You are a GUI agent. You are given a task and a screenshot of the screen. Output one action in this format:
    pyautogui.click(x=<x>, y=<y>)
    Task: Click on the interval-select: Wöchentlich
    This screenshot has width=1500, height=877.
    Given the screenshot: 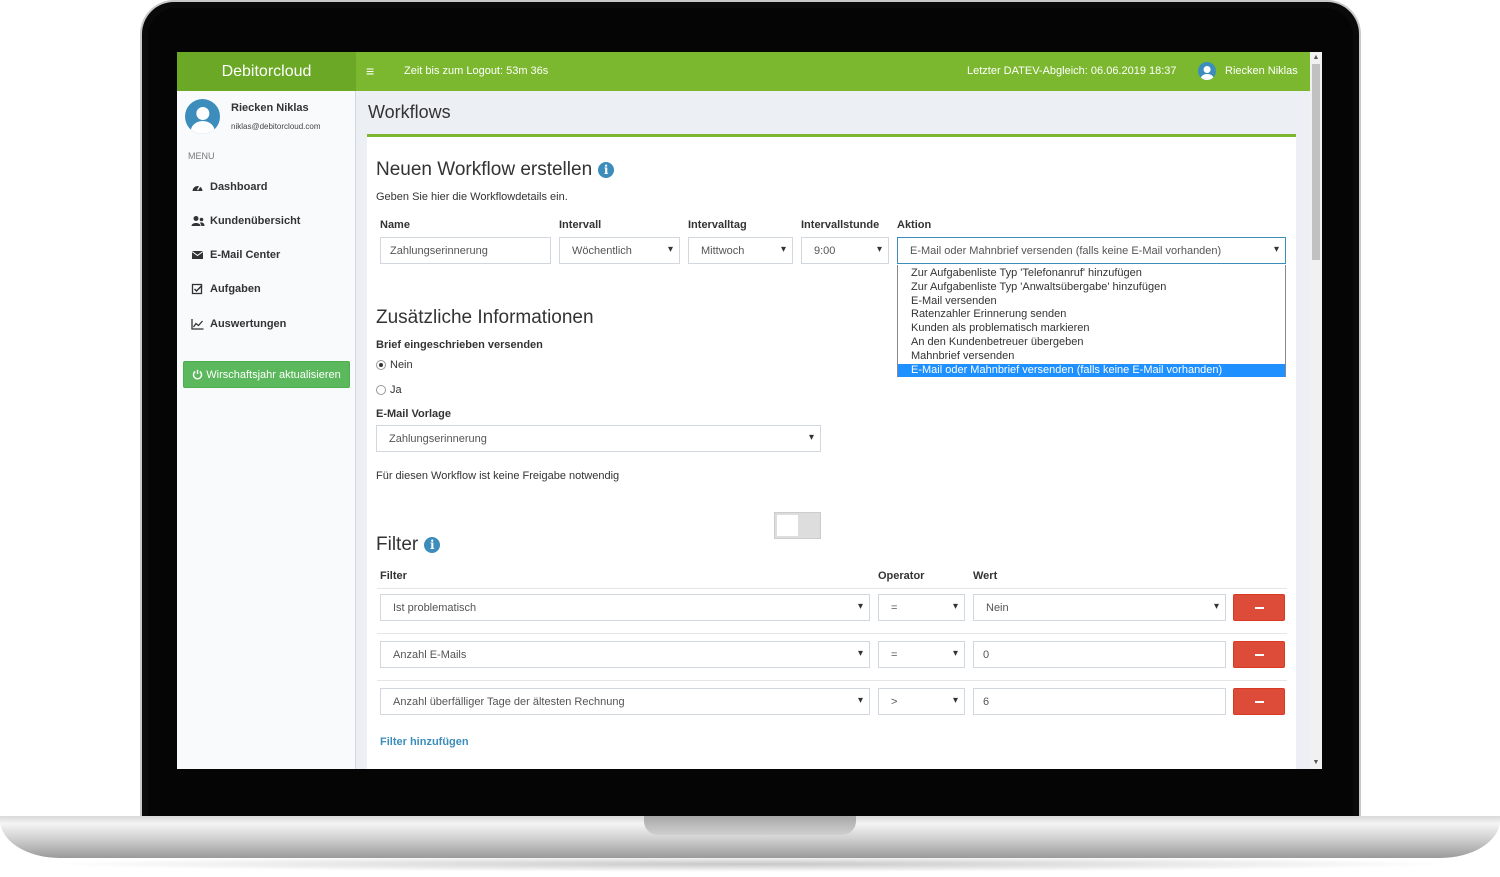 What is the action you would take?
    pyautogui.click(x=619, y=250)
    